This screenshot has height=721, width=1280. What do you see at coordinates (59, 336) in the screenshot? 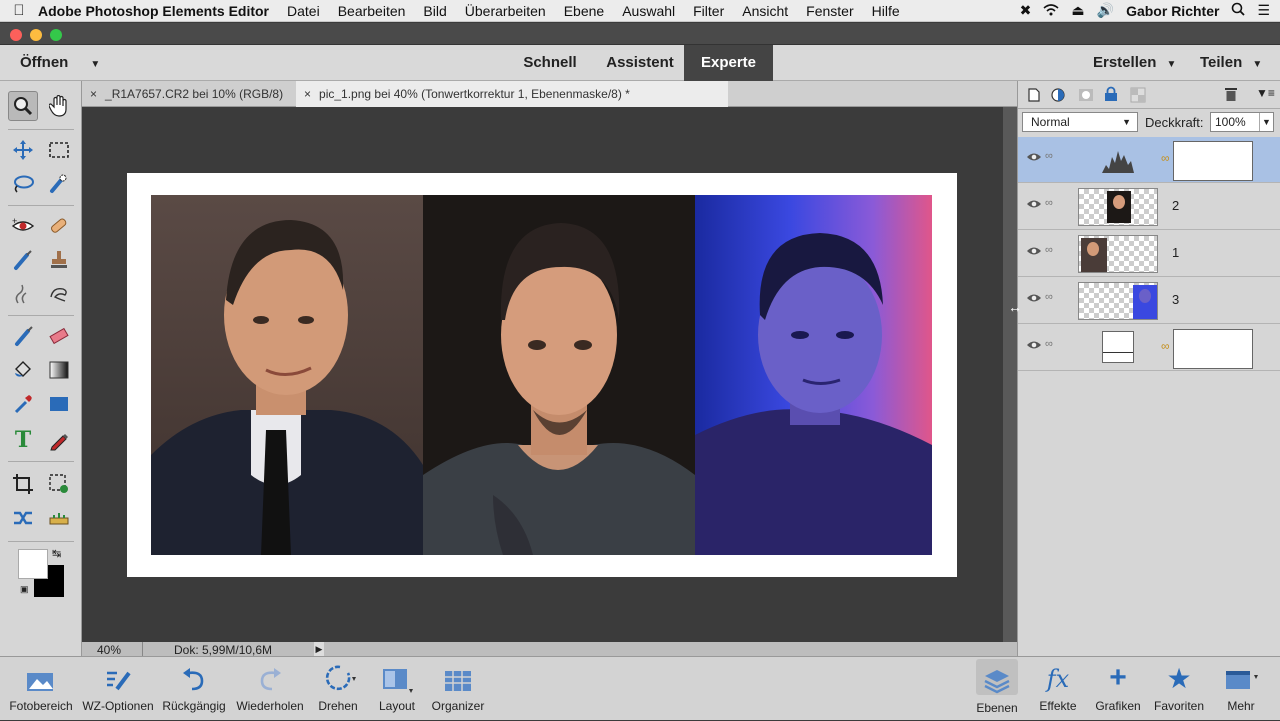
I see `eraser-tool-icon` at bounding box center [59, 336].